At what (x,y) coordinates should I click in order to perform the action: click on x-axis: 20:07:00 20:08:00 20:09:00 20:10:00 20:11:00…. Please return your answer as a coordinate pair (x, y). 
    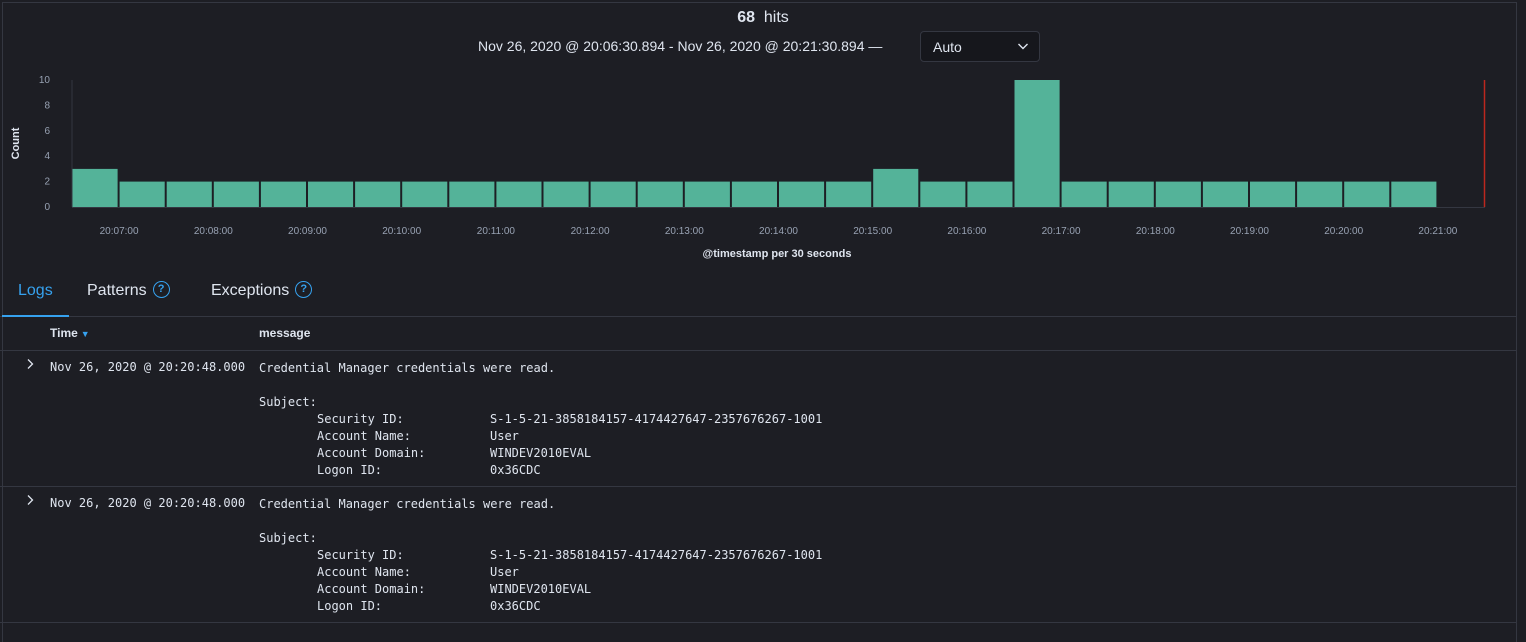
    Looking at the image, I should click on (779, 231).